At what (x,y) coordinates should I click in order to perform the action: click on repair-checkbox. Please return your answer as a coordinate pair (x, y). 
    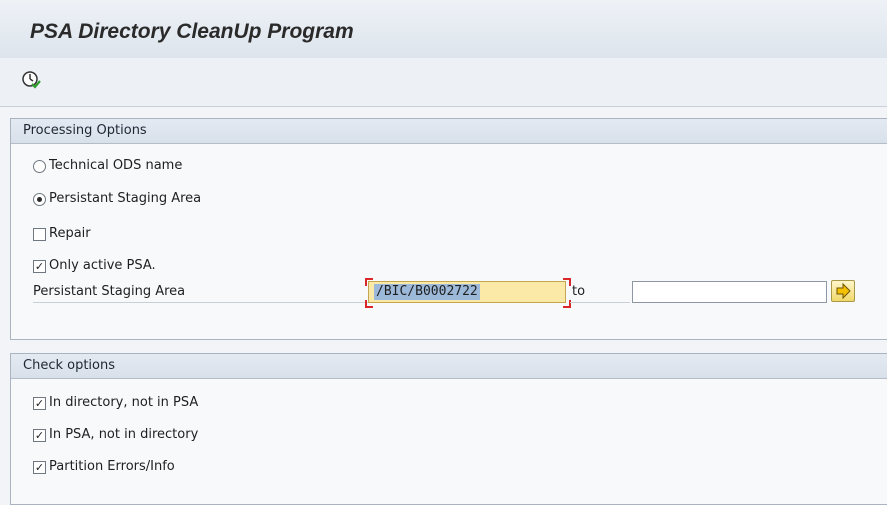
    Looking at the image, I should click on (39, 234).